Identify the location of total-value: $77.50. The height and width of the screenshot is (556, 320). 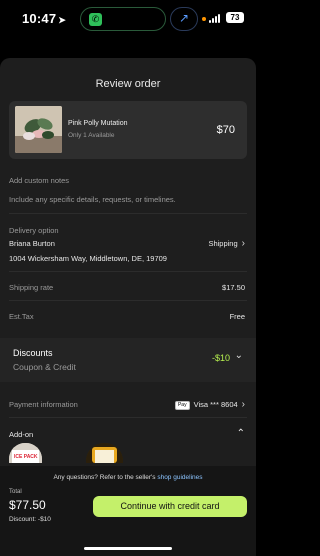
(27, 505).